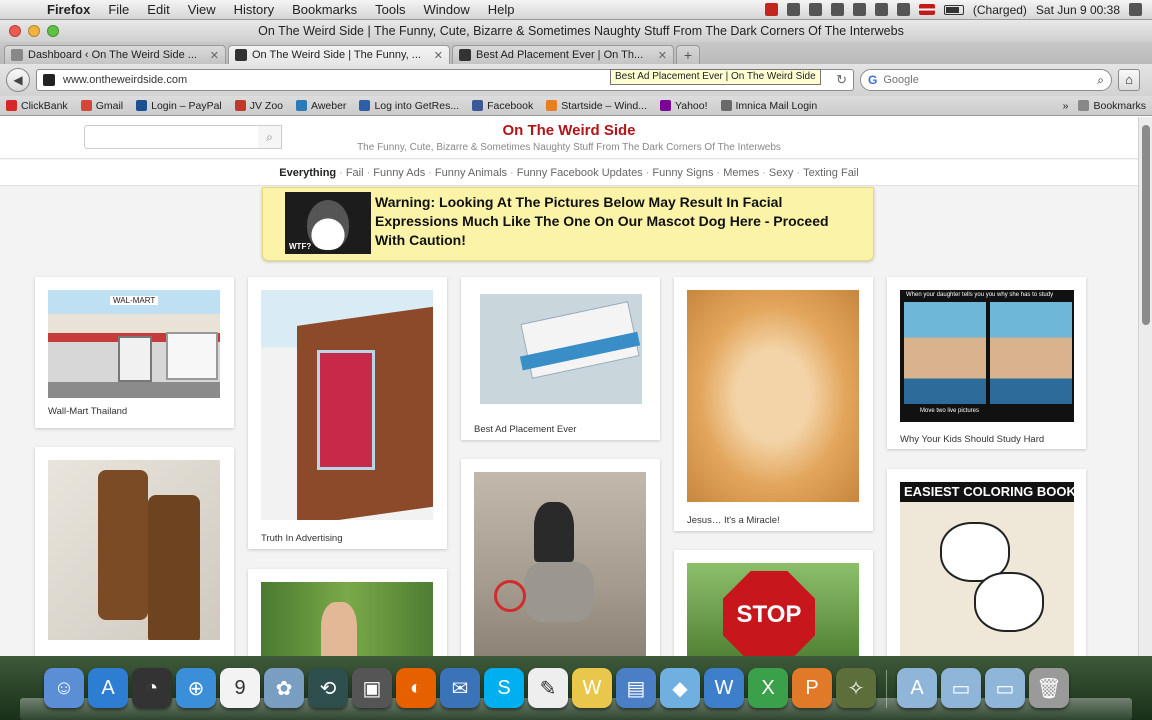 The image size is (1152, 720). What do you see at coordinates (158, 9) in the screenshot?
I see `menu-edit: Edit` at bounding box center [158, 9].